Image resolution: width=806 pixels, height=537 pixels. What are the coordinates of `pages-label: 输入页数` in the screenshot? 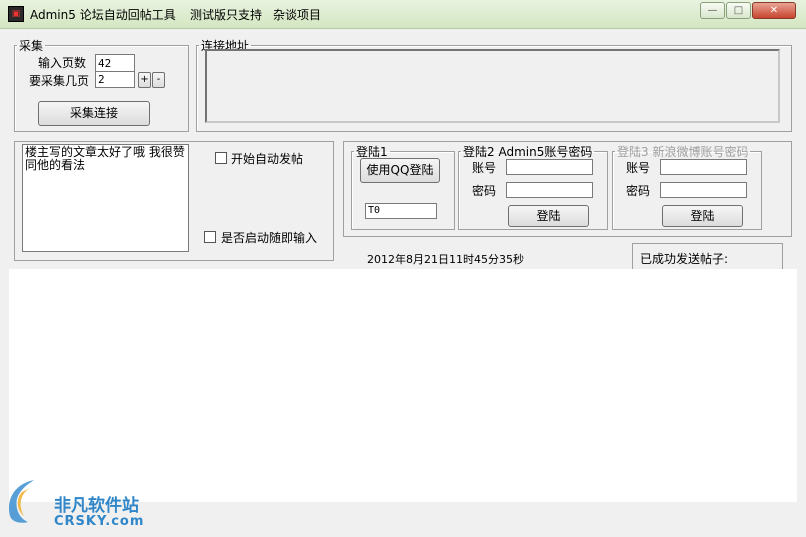 It's located at (62, 63).